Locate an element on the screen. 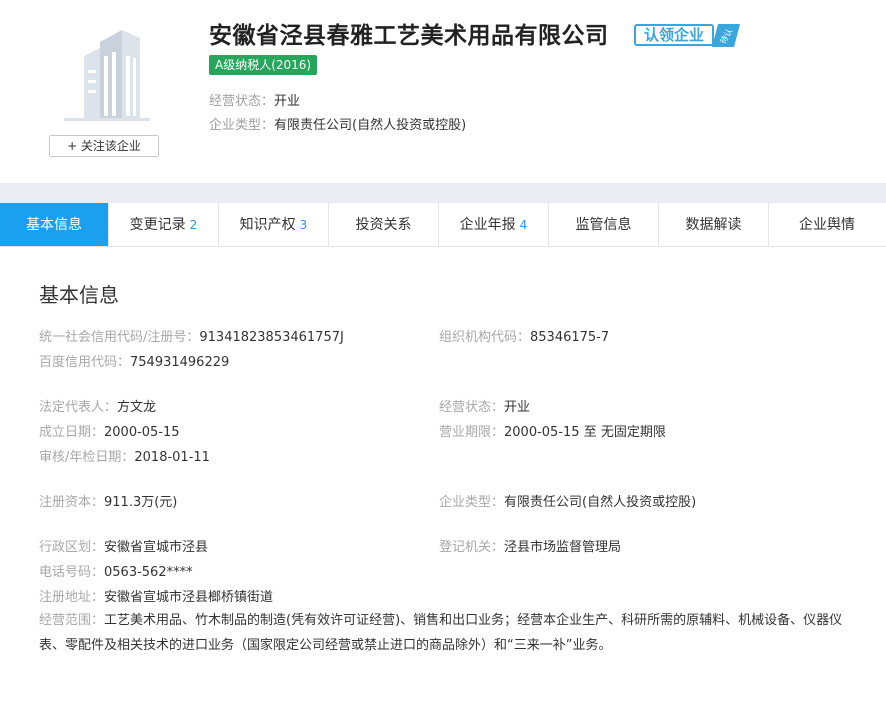  tab-investment: 投资关系 is located at coordinates (384, 224).